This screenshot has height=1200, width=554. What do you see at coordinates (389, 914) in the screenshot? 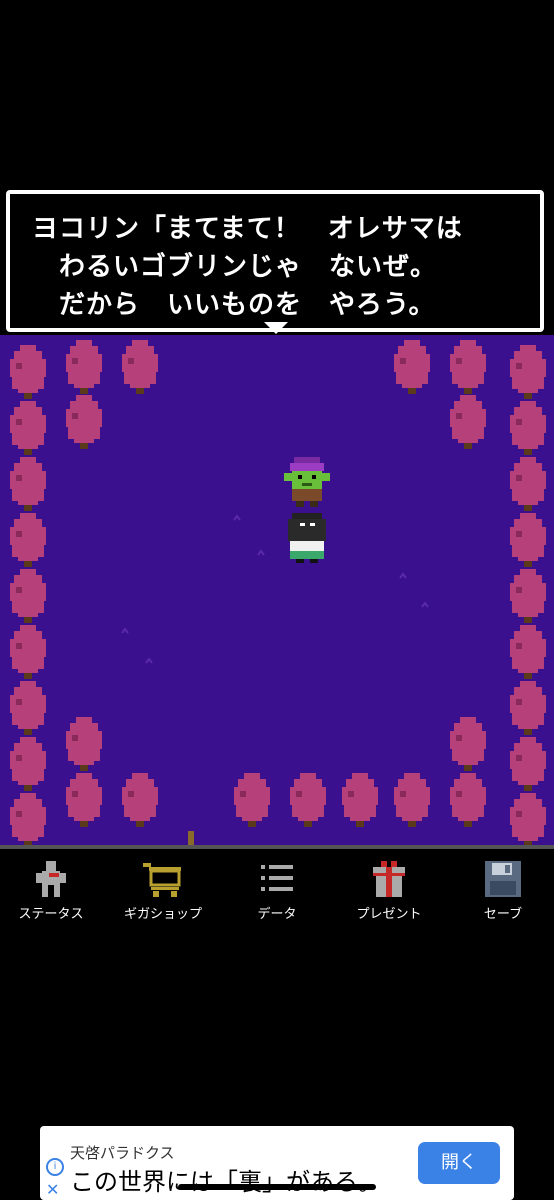
I see `menu-label-present: プレゼント` at bounding box center [389, 914].